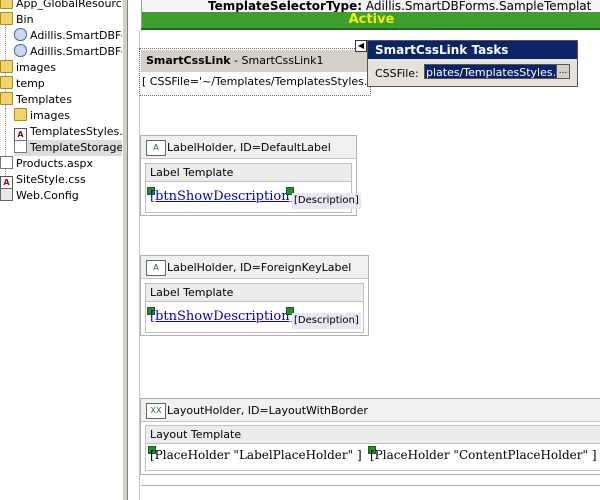 Image resolution: width=600 pixels, height=500 pixels. I want to click on smartcsslink-id: - SmartCssLink1, so click(277, 60).